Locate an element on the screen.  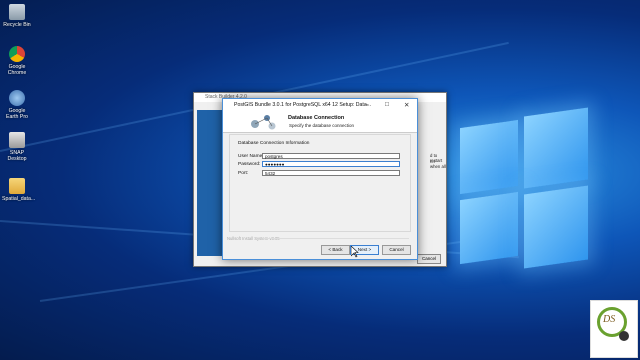
folder-icon is located at coordinates (17, 186).